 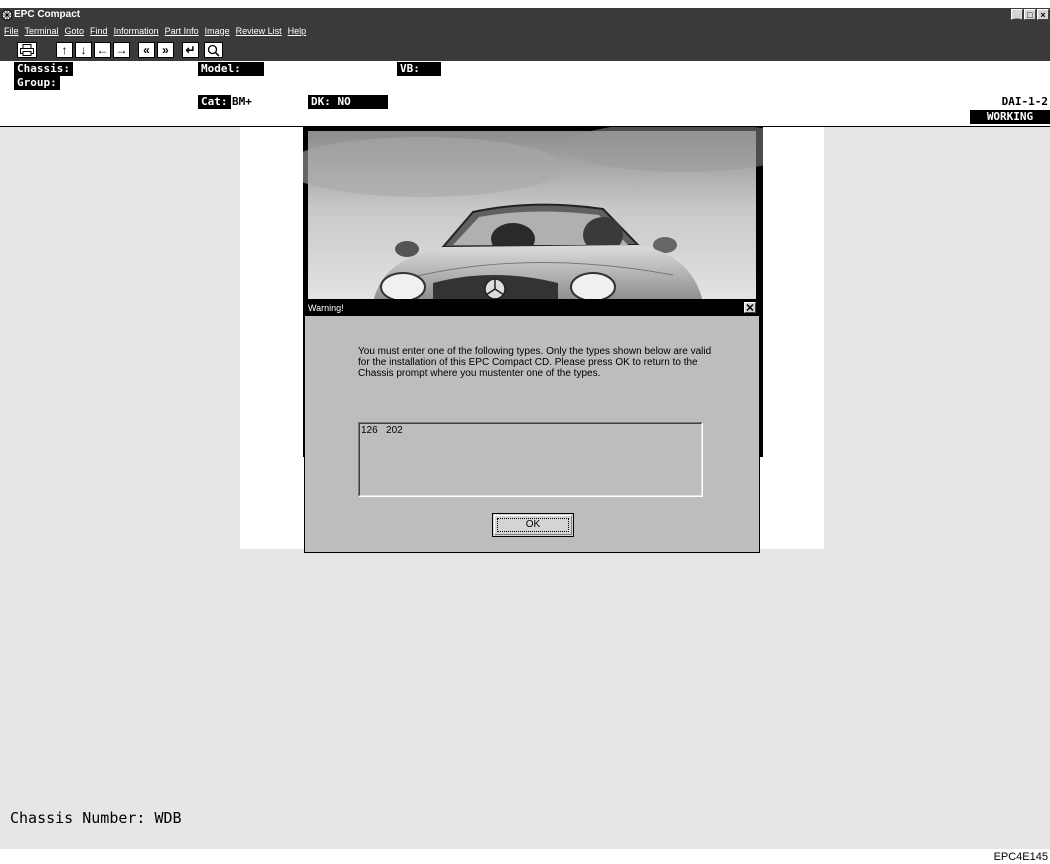 I want to click on maximize-button: □, so click(x=1030, y=14).